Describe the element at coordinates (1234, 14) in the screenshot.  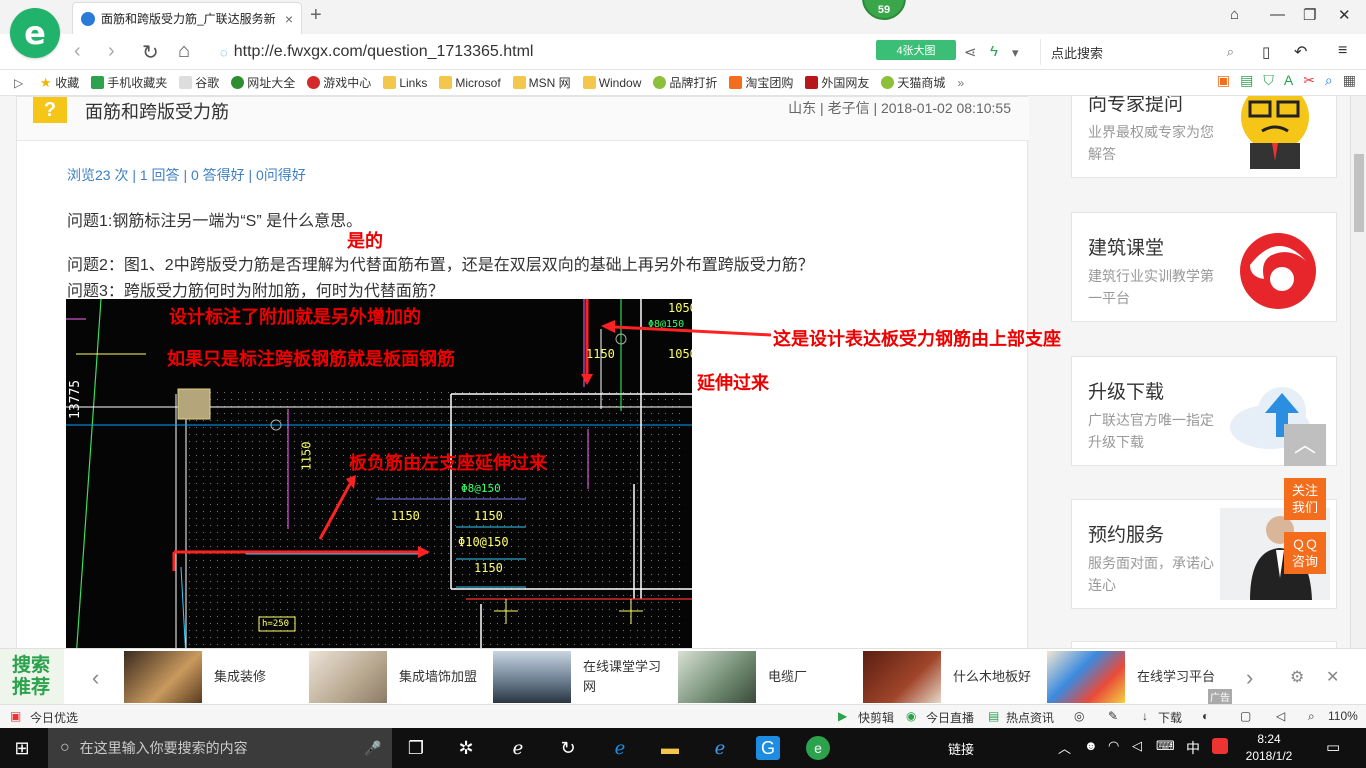
I see `shirt-skin-icon: ⌂` at that location.